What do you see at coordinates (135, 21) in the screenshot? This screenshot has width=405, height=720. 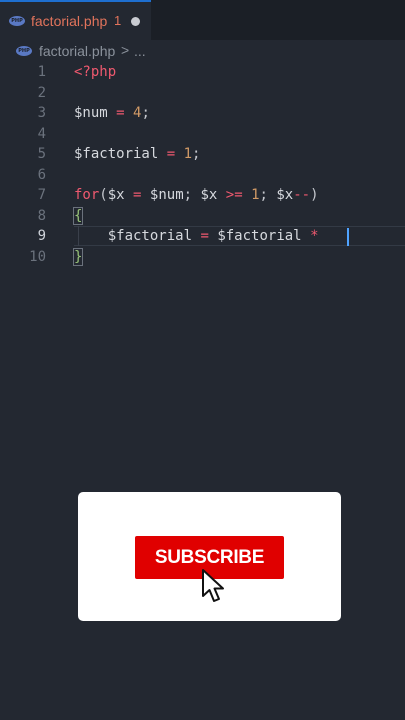 I see `unsaved-dot-icon` at bounding box center [135, 21].